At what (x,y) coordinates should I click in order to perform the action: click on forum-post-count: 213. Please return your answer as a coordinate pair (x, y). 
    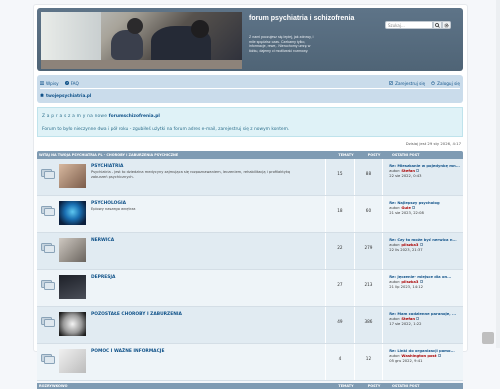
    Looking at the image, I should click on (369, 288).